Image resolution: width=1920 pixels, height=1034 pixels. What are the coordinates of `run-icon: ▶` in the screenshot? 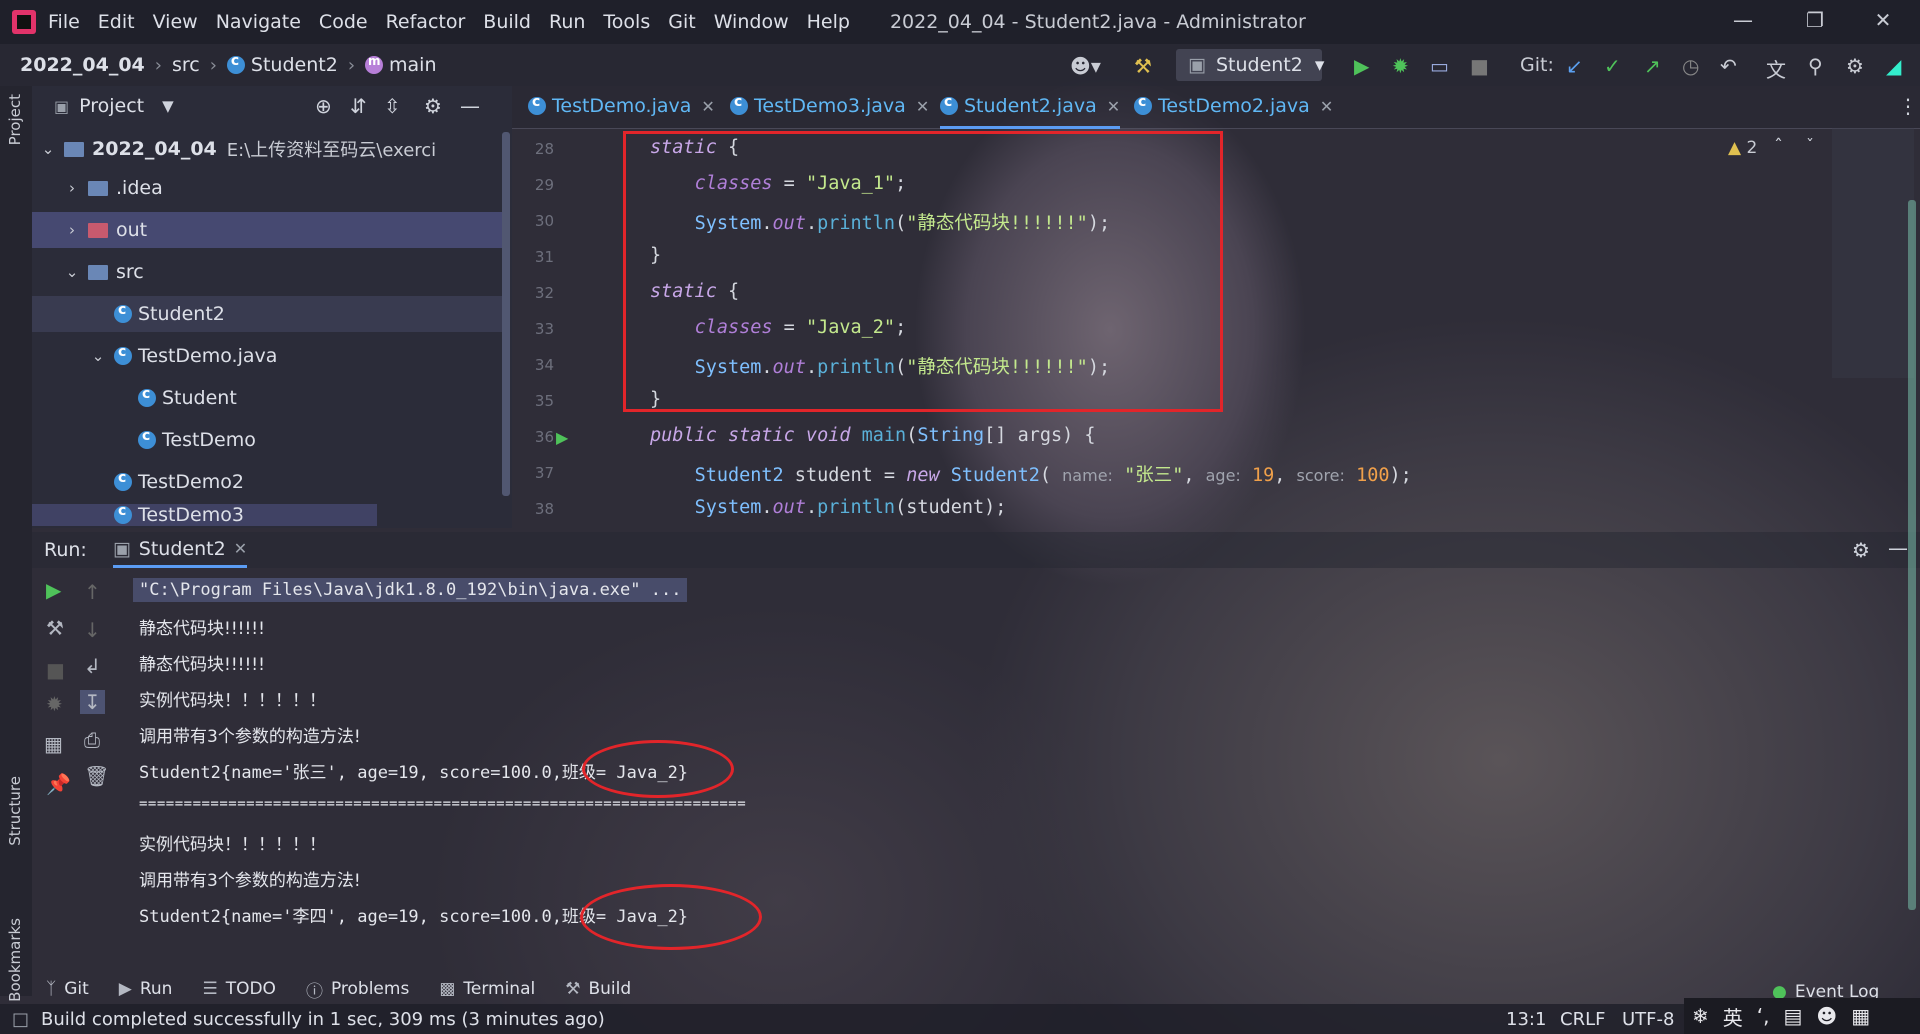 It's located at (1361, 66).